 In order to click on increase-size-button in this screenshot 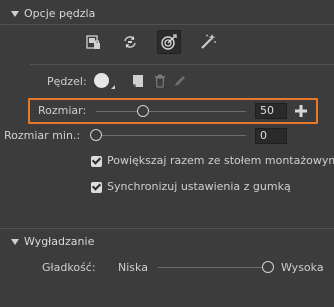, I will do `click(301, 111)`.